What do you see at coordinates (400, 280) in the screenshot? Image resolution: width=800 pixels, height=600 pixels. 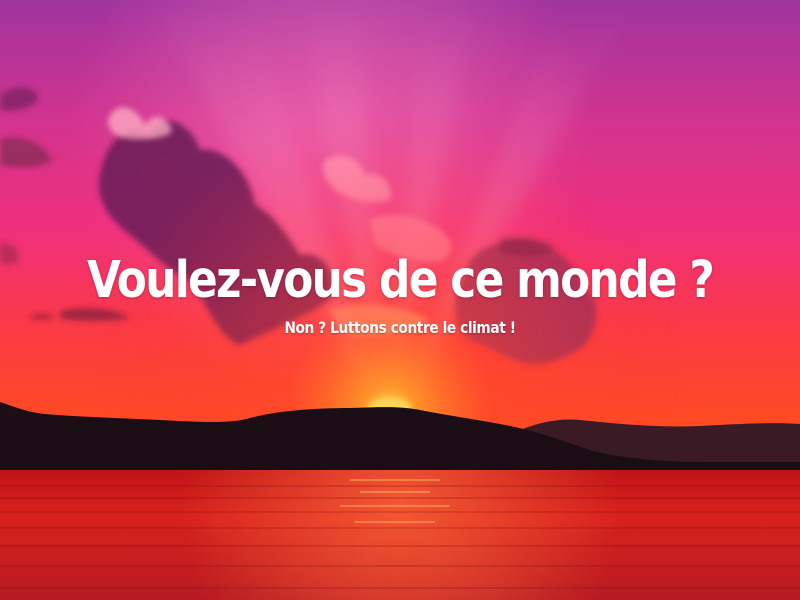 I see `poster-headline: Voulez-vous de ce monde ?` at bounding box center [400, 280].